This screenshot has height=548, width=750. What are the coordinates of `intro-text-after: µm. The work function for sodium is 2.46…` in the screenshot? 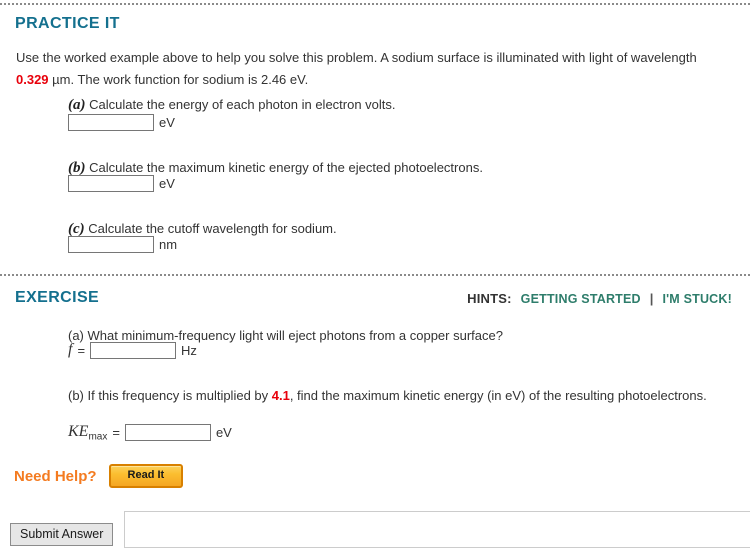 It's located at (178, 79).